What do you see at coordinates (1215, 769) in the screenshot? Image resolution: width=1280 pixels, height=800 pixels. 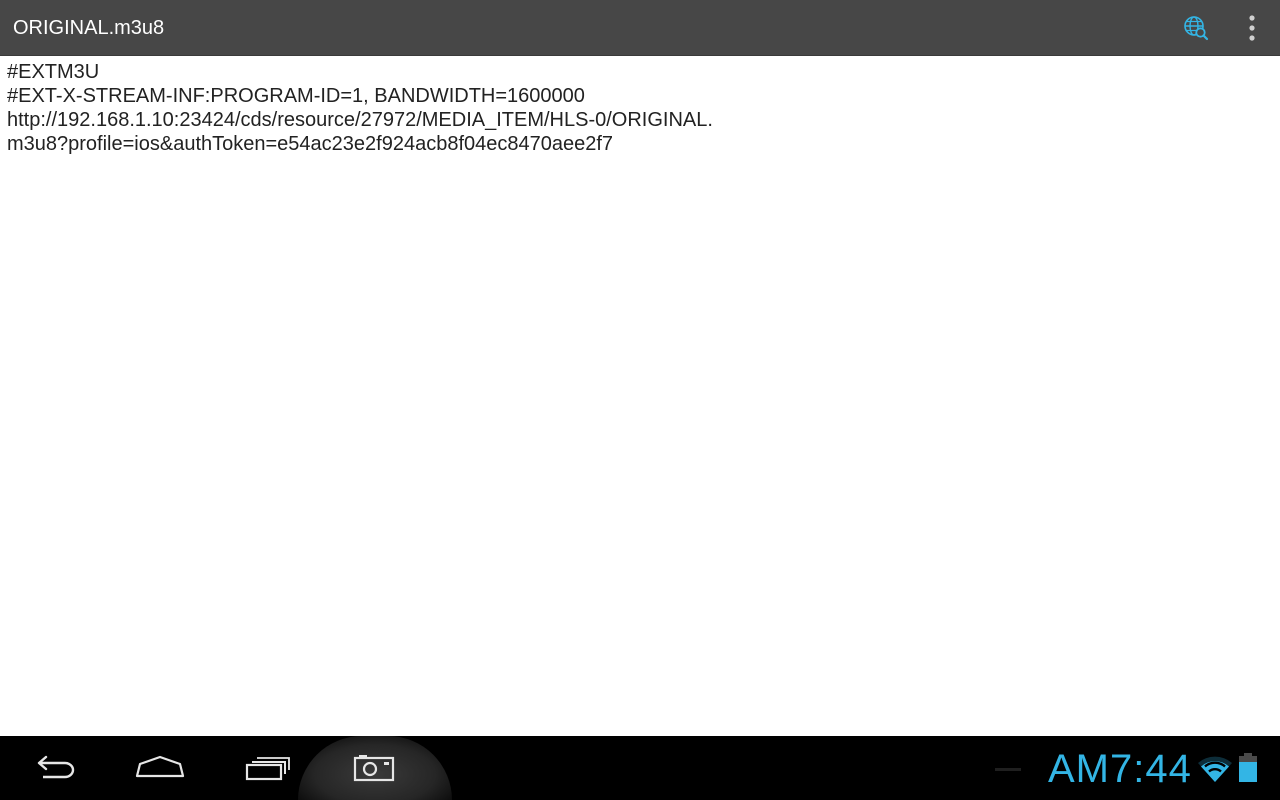 I see `wifi-icon` at bounding box center [1215, 769].